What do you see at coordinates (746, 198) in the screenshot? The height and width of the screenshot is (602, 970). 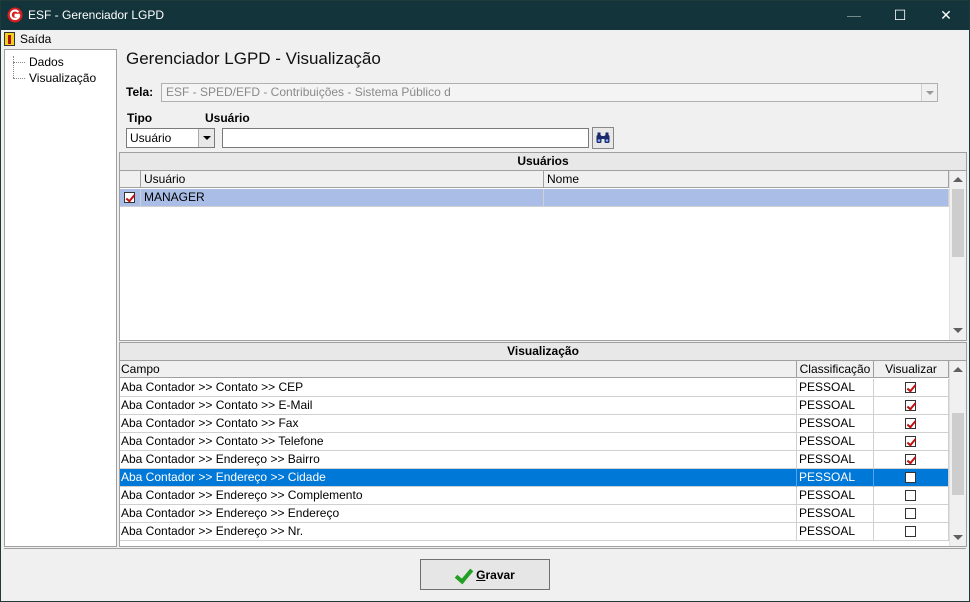 I see `user-fullname-cell` at bounding box center [746, 198].